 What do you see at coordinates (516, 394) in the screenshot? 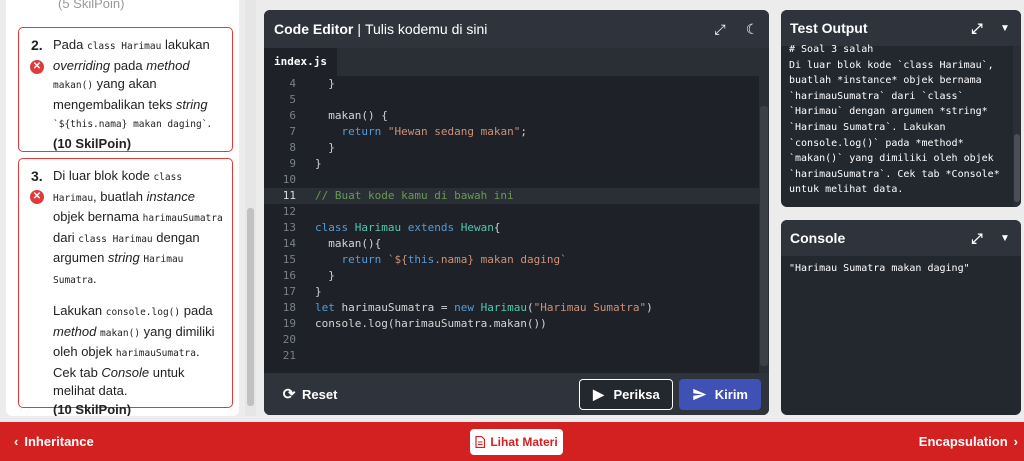
I see `editor-footer: ⟳ Reset ▶ Periksa Kirim` at bounding box center [516, 394].